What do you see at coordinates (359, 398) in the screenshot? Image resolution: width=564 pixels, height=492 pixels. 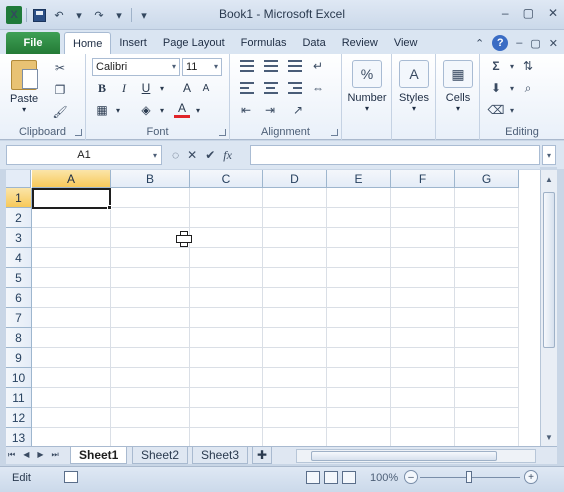 I see `cell-e11` at bounding box center [359, 398].